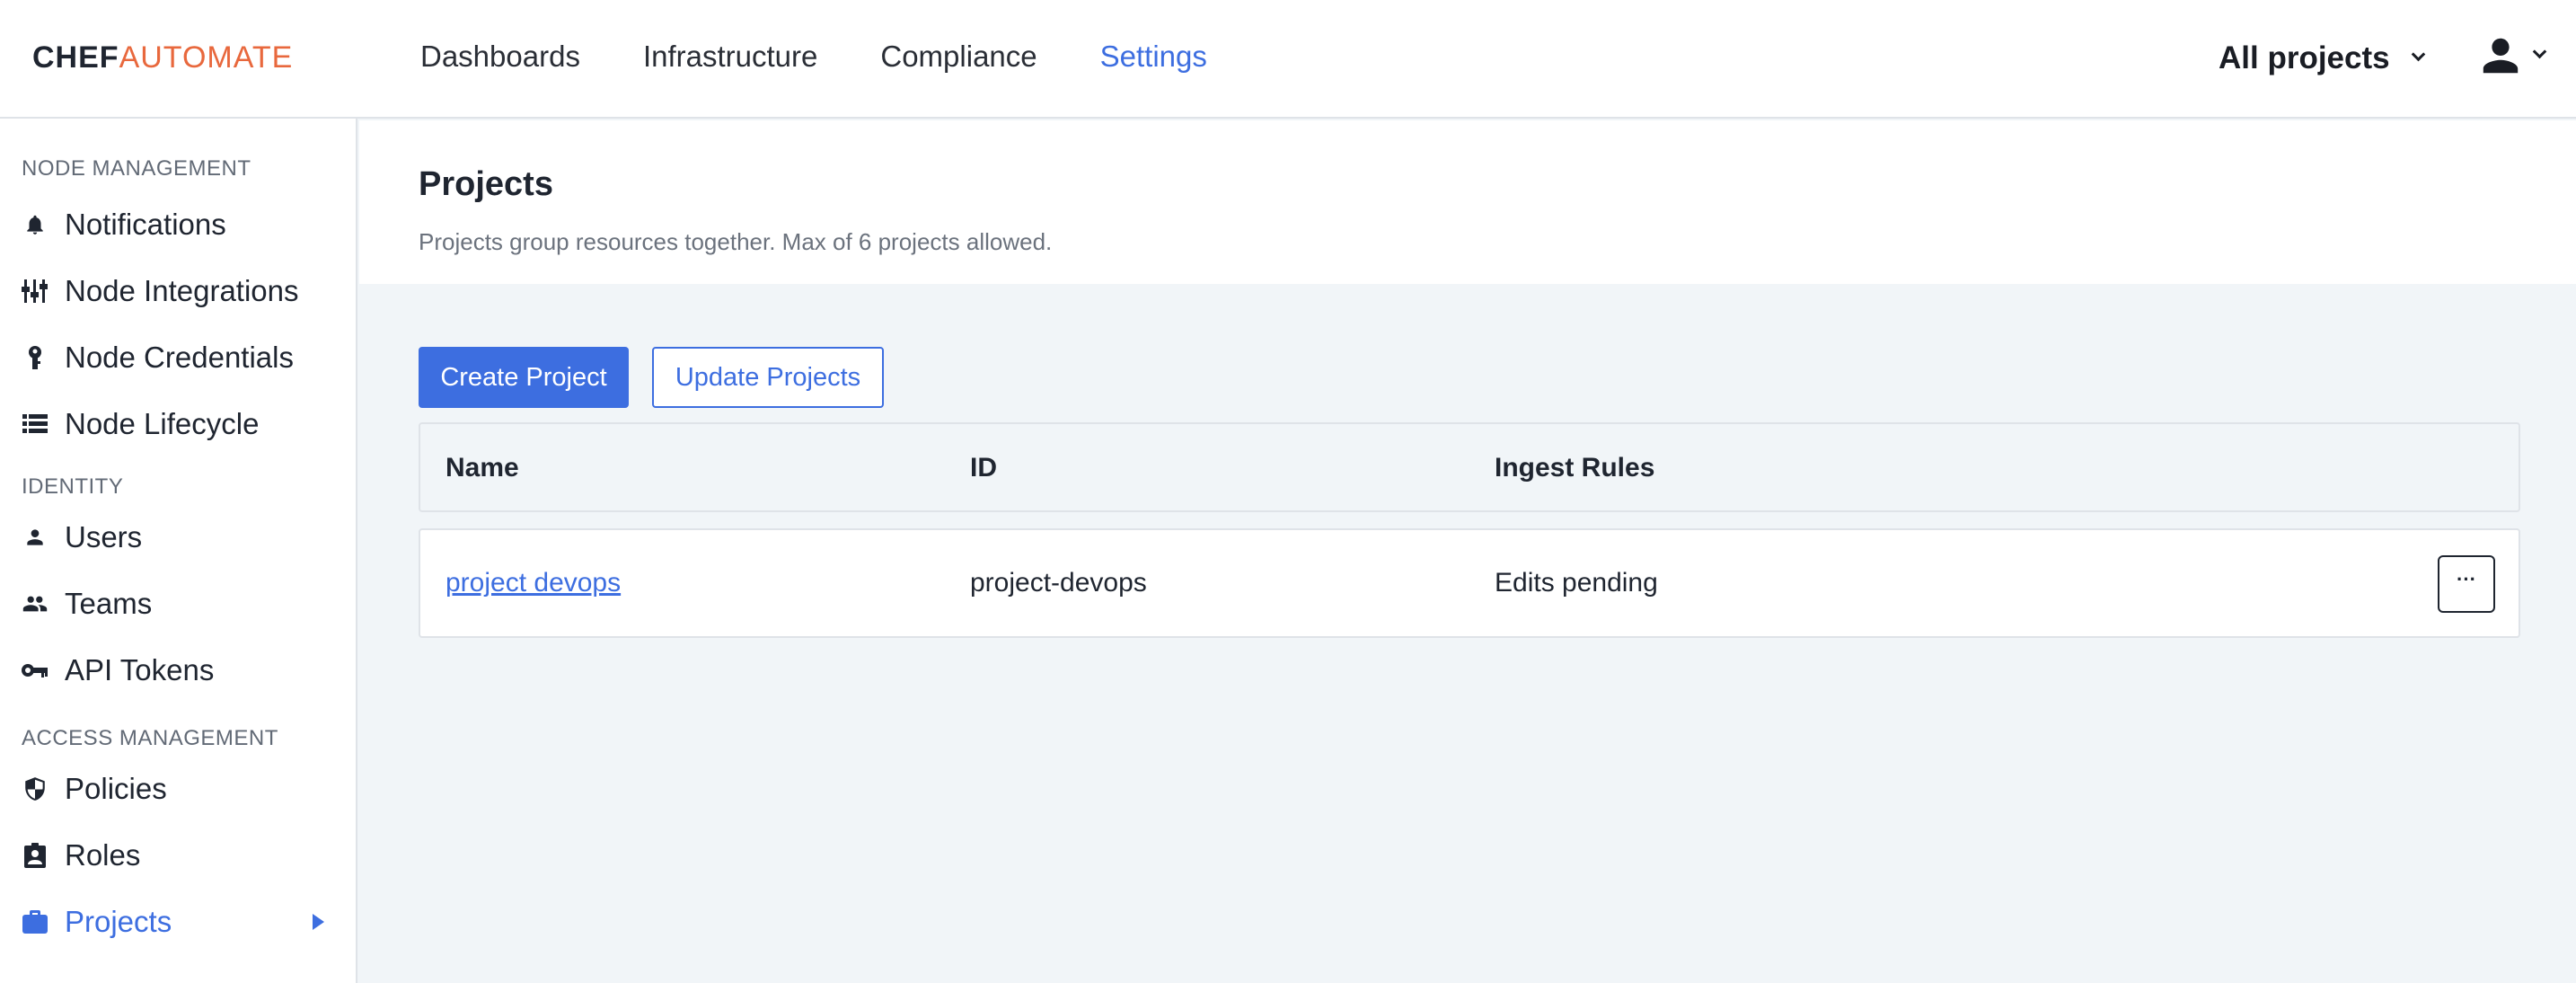 The width and height of the screenshot is (2576, 983). What do you see at coordinates (482, 468) in the screenshot?
I see `column-header-name: Name` at bounding box center [482, 468].